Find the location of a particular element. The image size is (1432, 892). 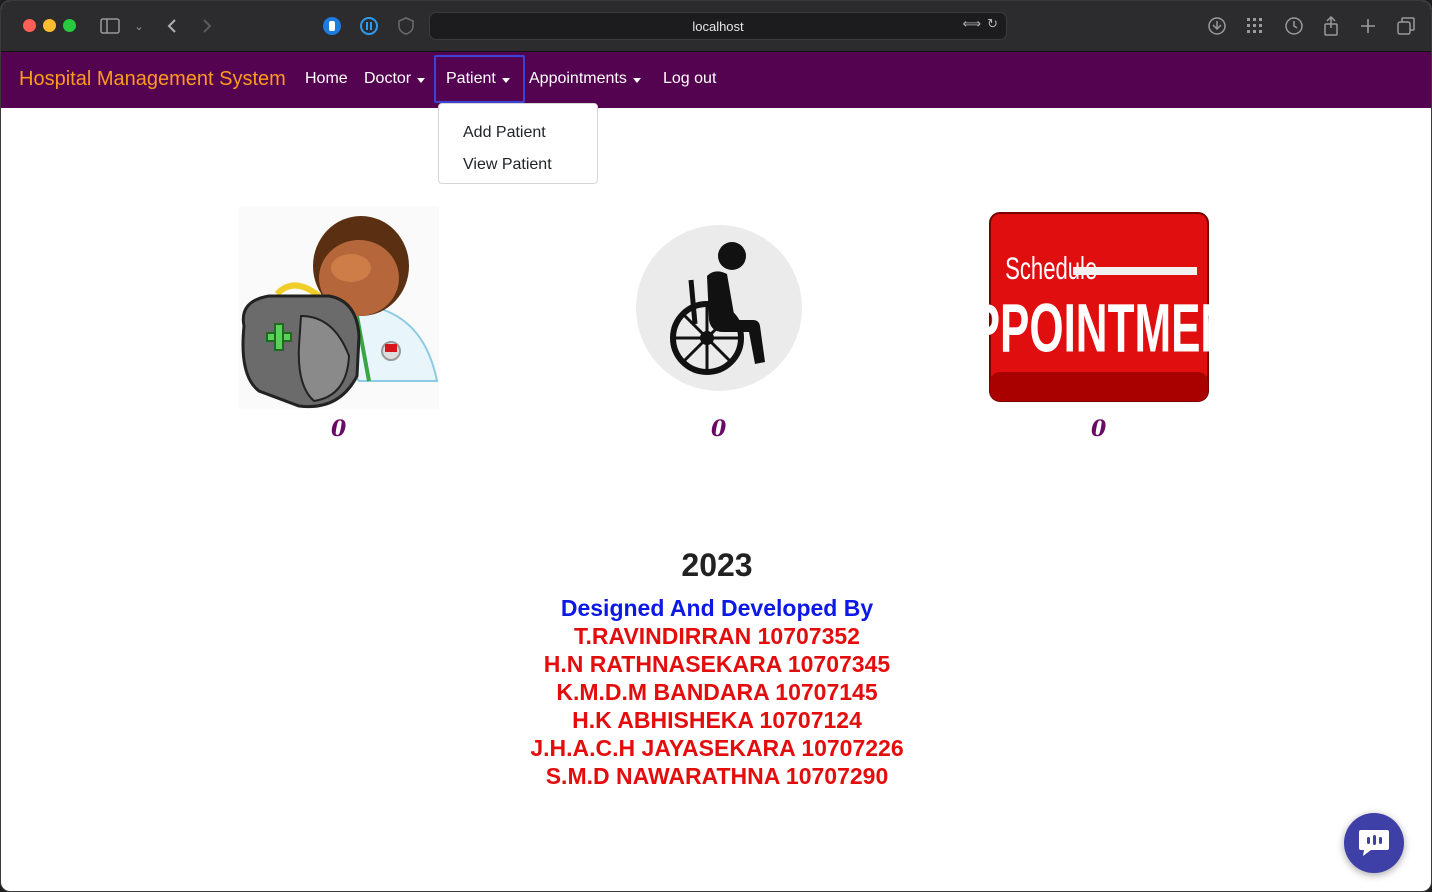

nav-item-appointments: Appointments is located at coordinates (585, 79).